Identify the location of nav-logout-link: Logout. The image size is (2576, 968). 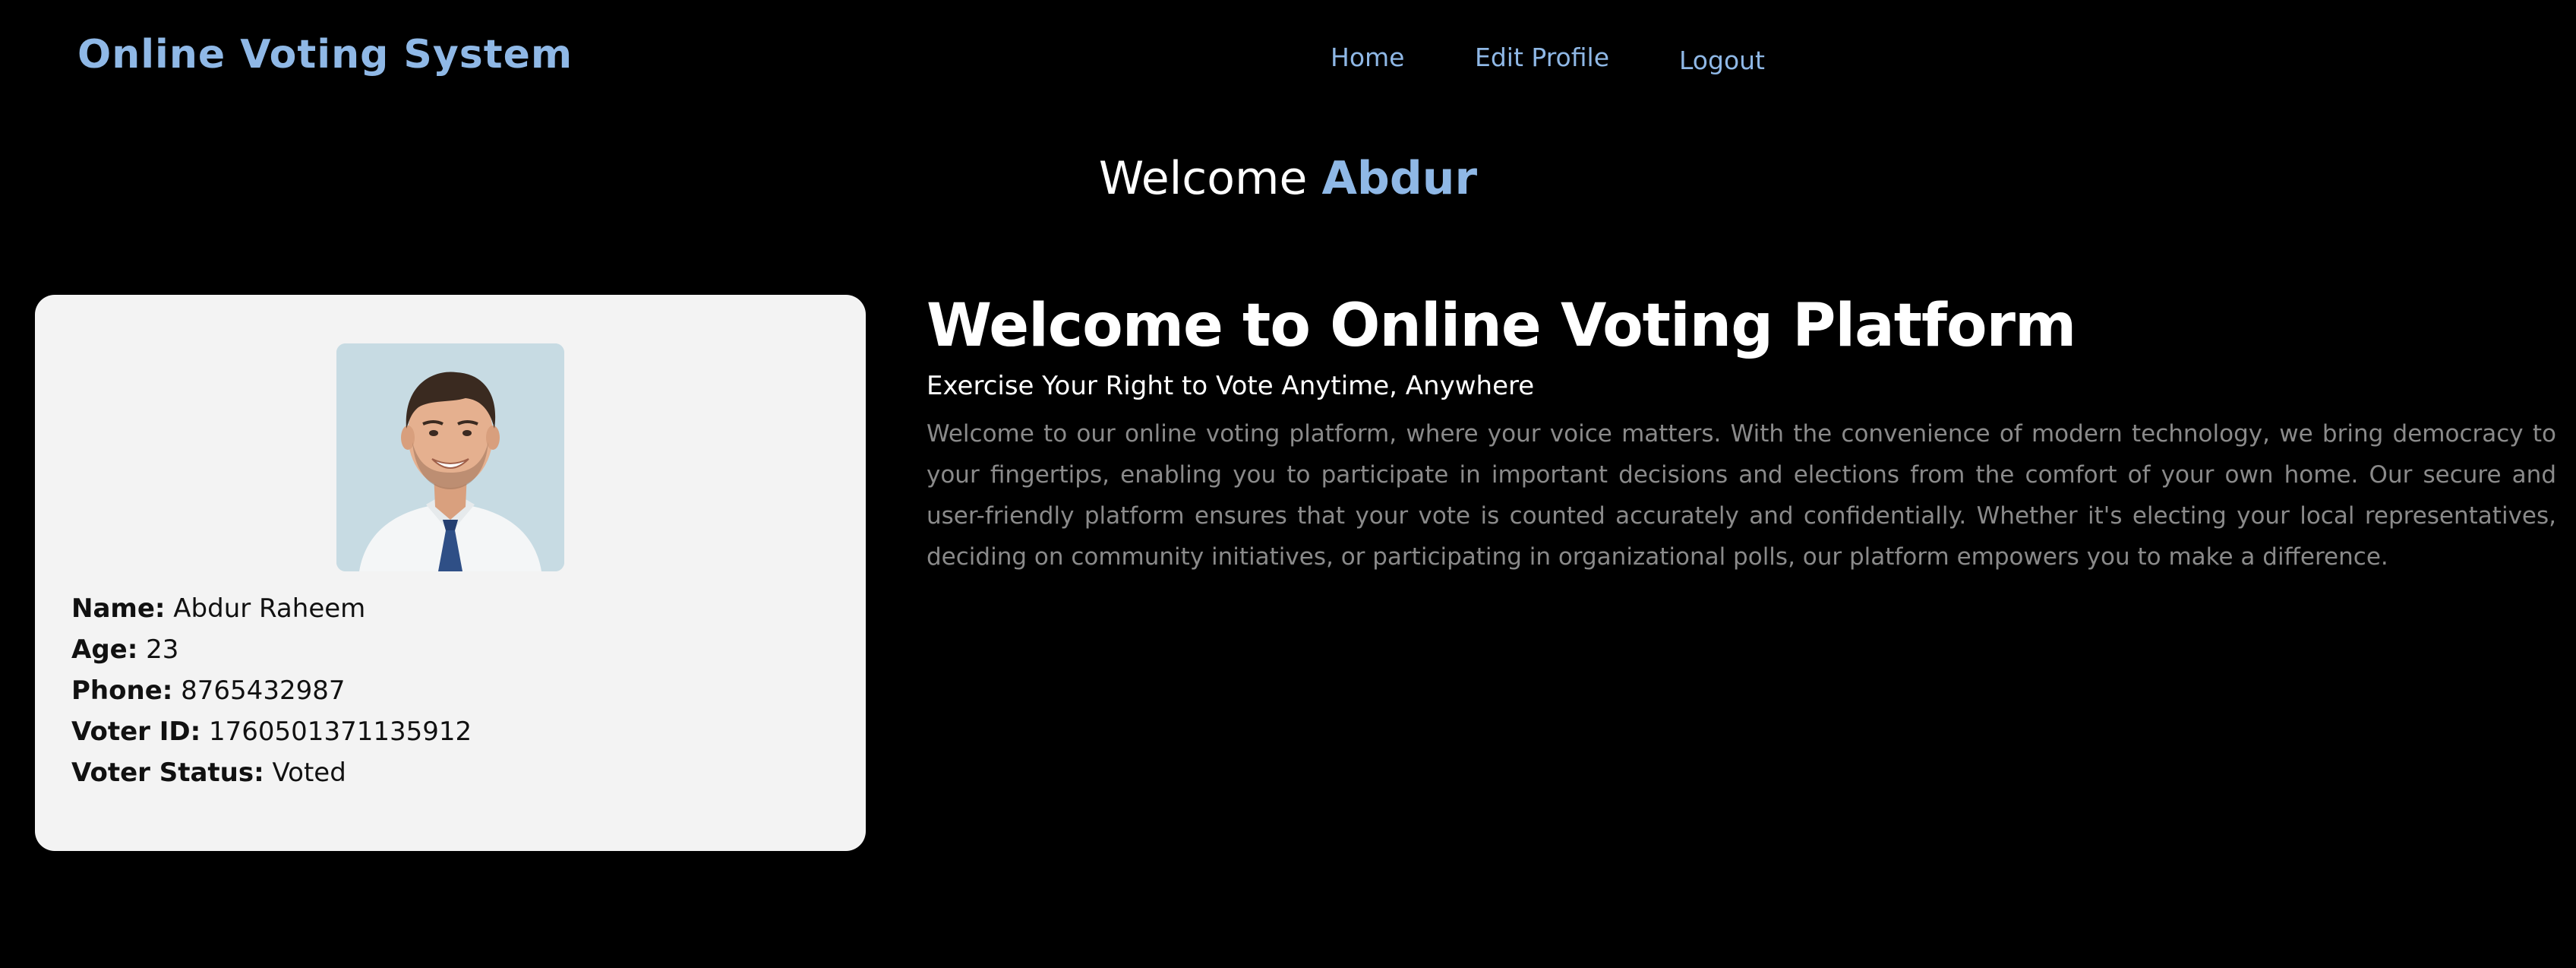
(1722, 60).